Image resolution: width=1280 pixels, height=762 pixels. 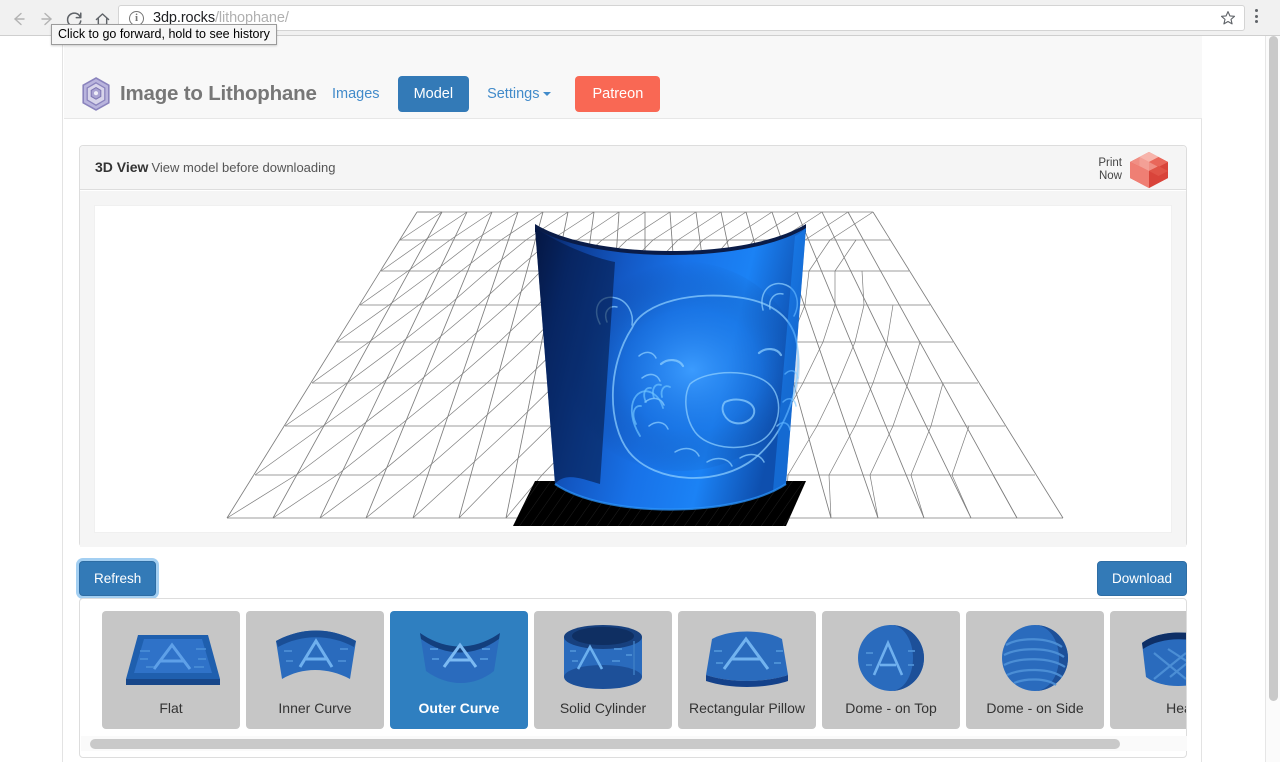 What do you see at coordinates (164, 34) in the screenshot?
I see `forward-button-tooltip: Click to go forward, hold to see history` at bounding box center [164, 34].